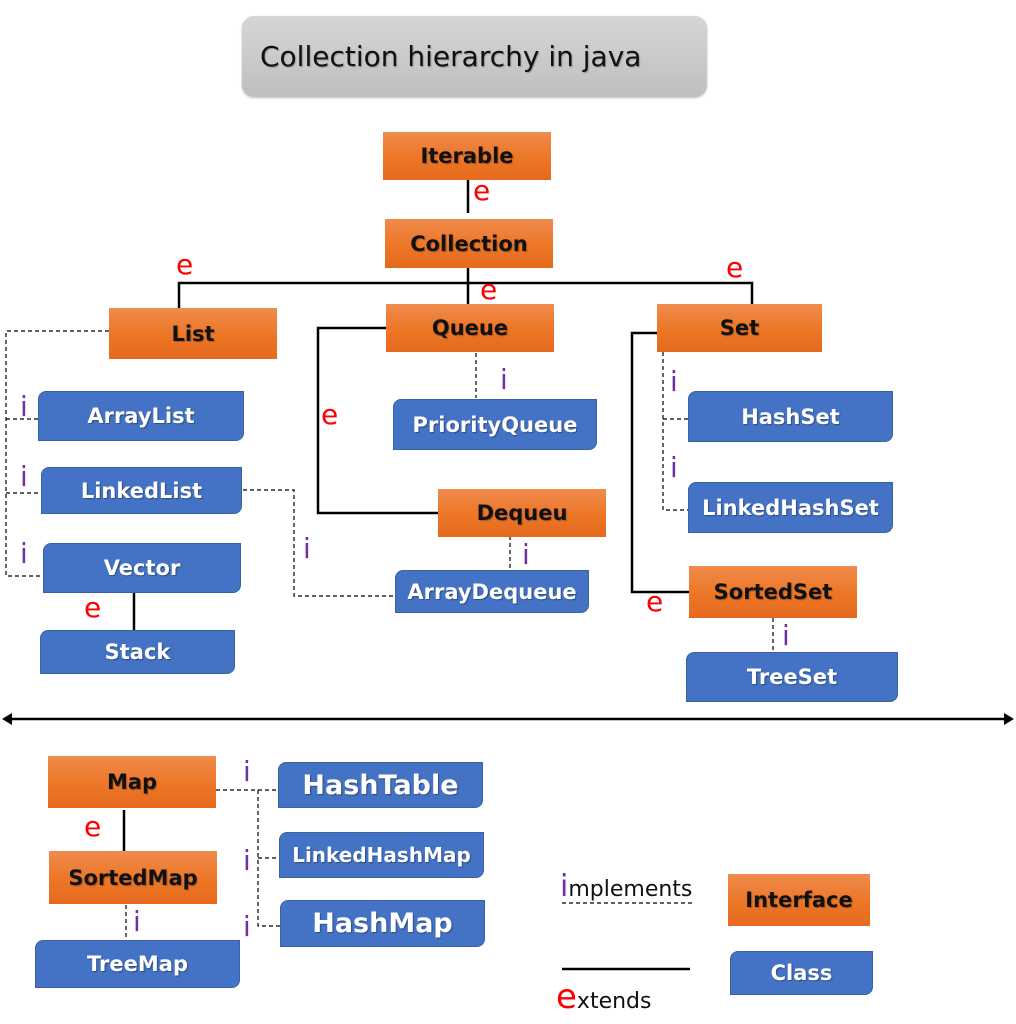 The width and height of the screenshot is (1016, 1024). I want to click on node-hashmap: HashMap, so click(382, 923).